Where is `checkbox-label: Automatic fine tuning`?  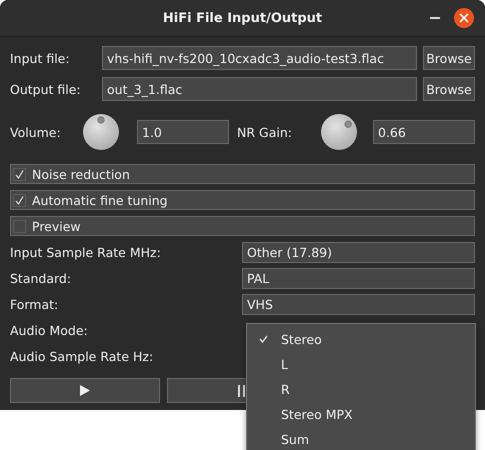 checkbox-label: Automatic fine tuning is located at coordinates (100, 200).